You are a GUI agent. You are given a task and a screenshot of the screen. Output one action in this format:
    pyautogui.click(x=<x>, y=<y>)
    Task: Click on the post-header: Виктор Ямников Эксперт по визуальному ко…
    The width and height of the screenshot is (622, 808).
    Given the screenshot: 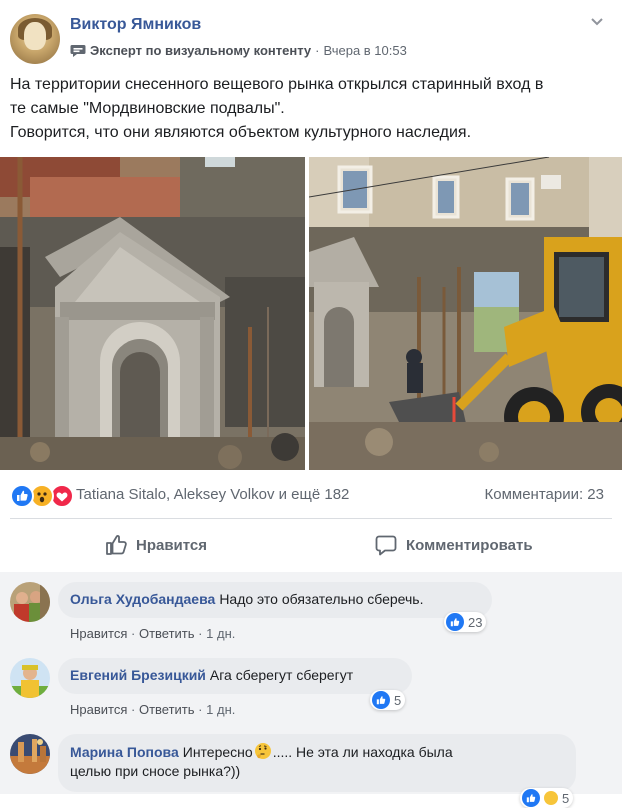 What is the action you would take?
    pyautogui.click(x=311, y=35)
    